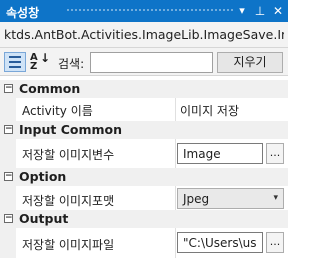  Describe the element at coordinates (275, 198) in the screenshot. I see `chevron-down-icon: ▾` at that location.